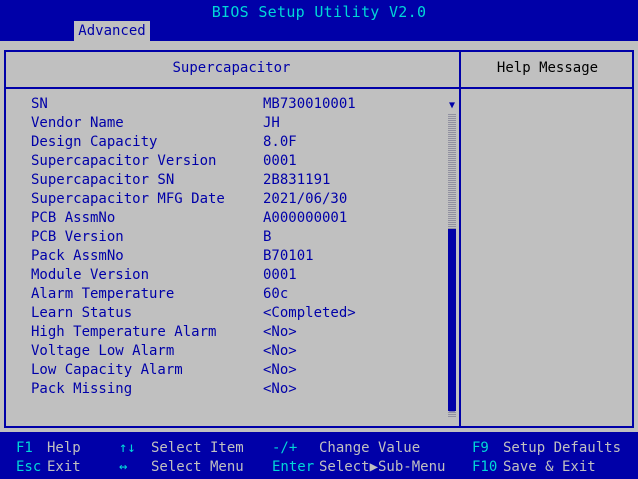  What do you see at coordinates (305, 199) in the screenshot?
I see `setting-value: 2021/06/30` at bounding box center [305, 199].